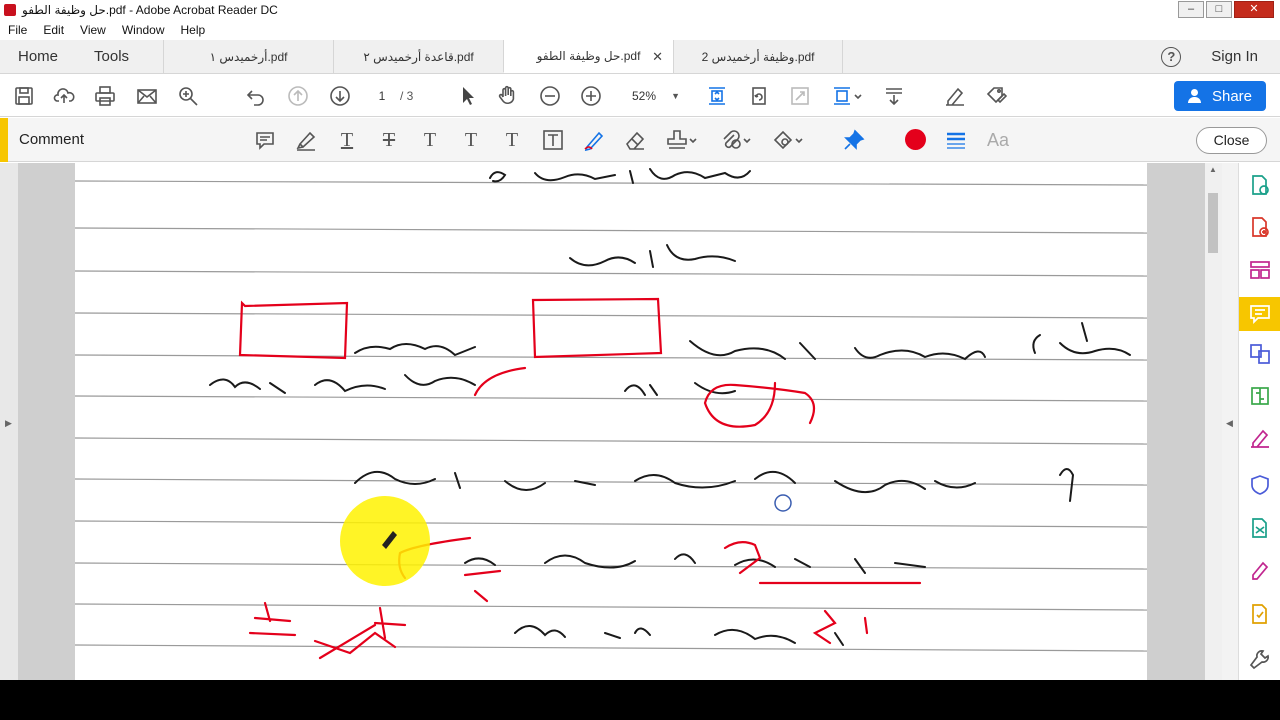 The height and width of the screenshot is (720, 1280). What do you see at coordinates (17, 30) in the screenshot?
I see `menu-file: File` at bounding box center [17, 30].